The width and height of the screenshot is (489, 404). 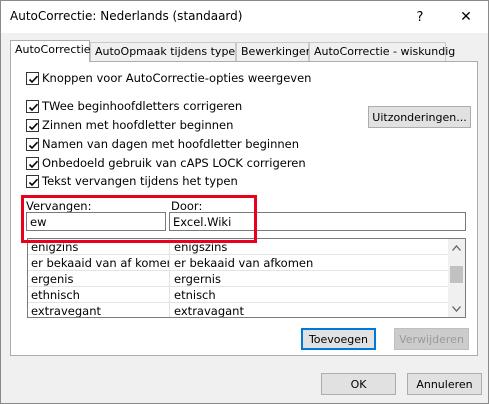 I want to click on entry-replace: er bekaaid van af komen, so click(x=100, y=263).